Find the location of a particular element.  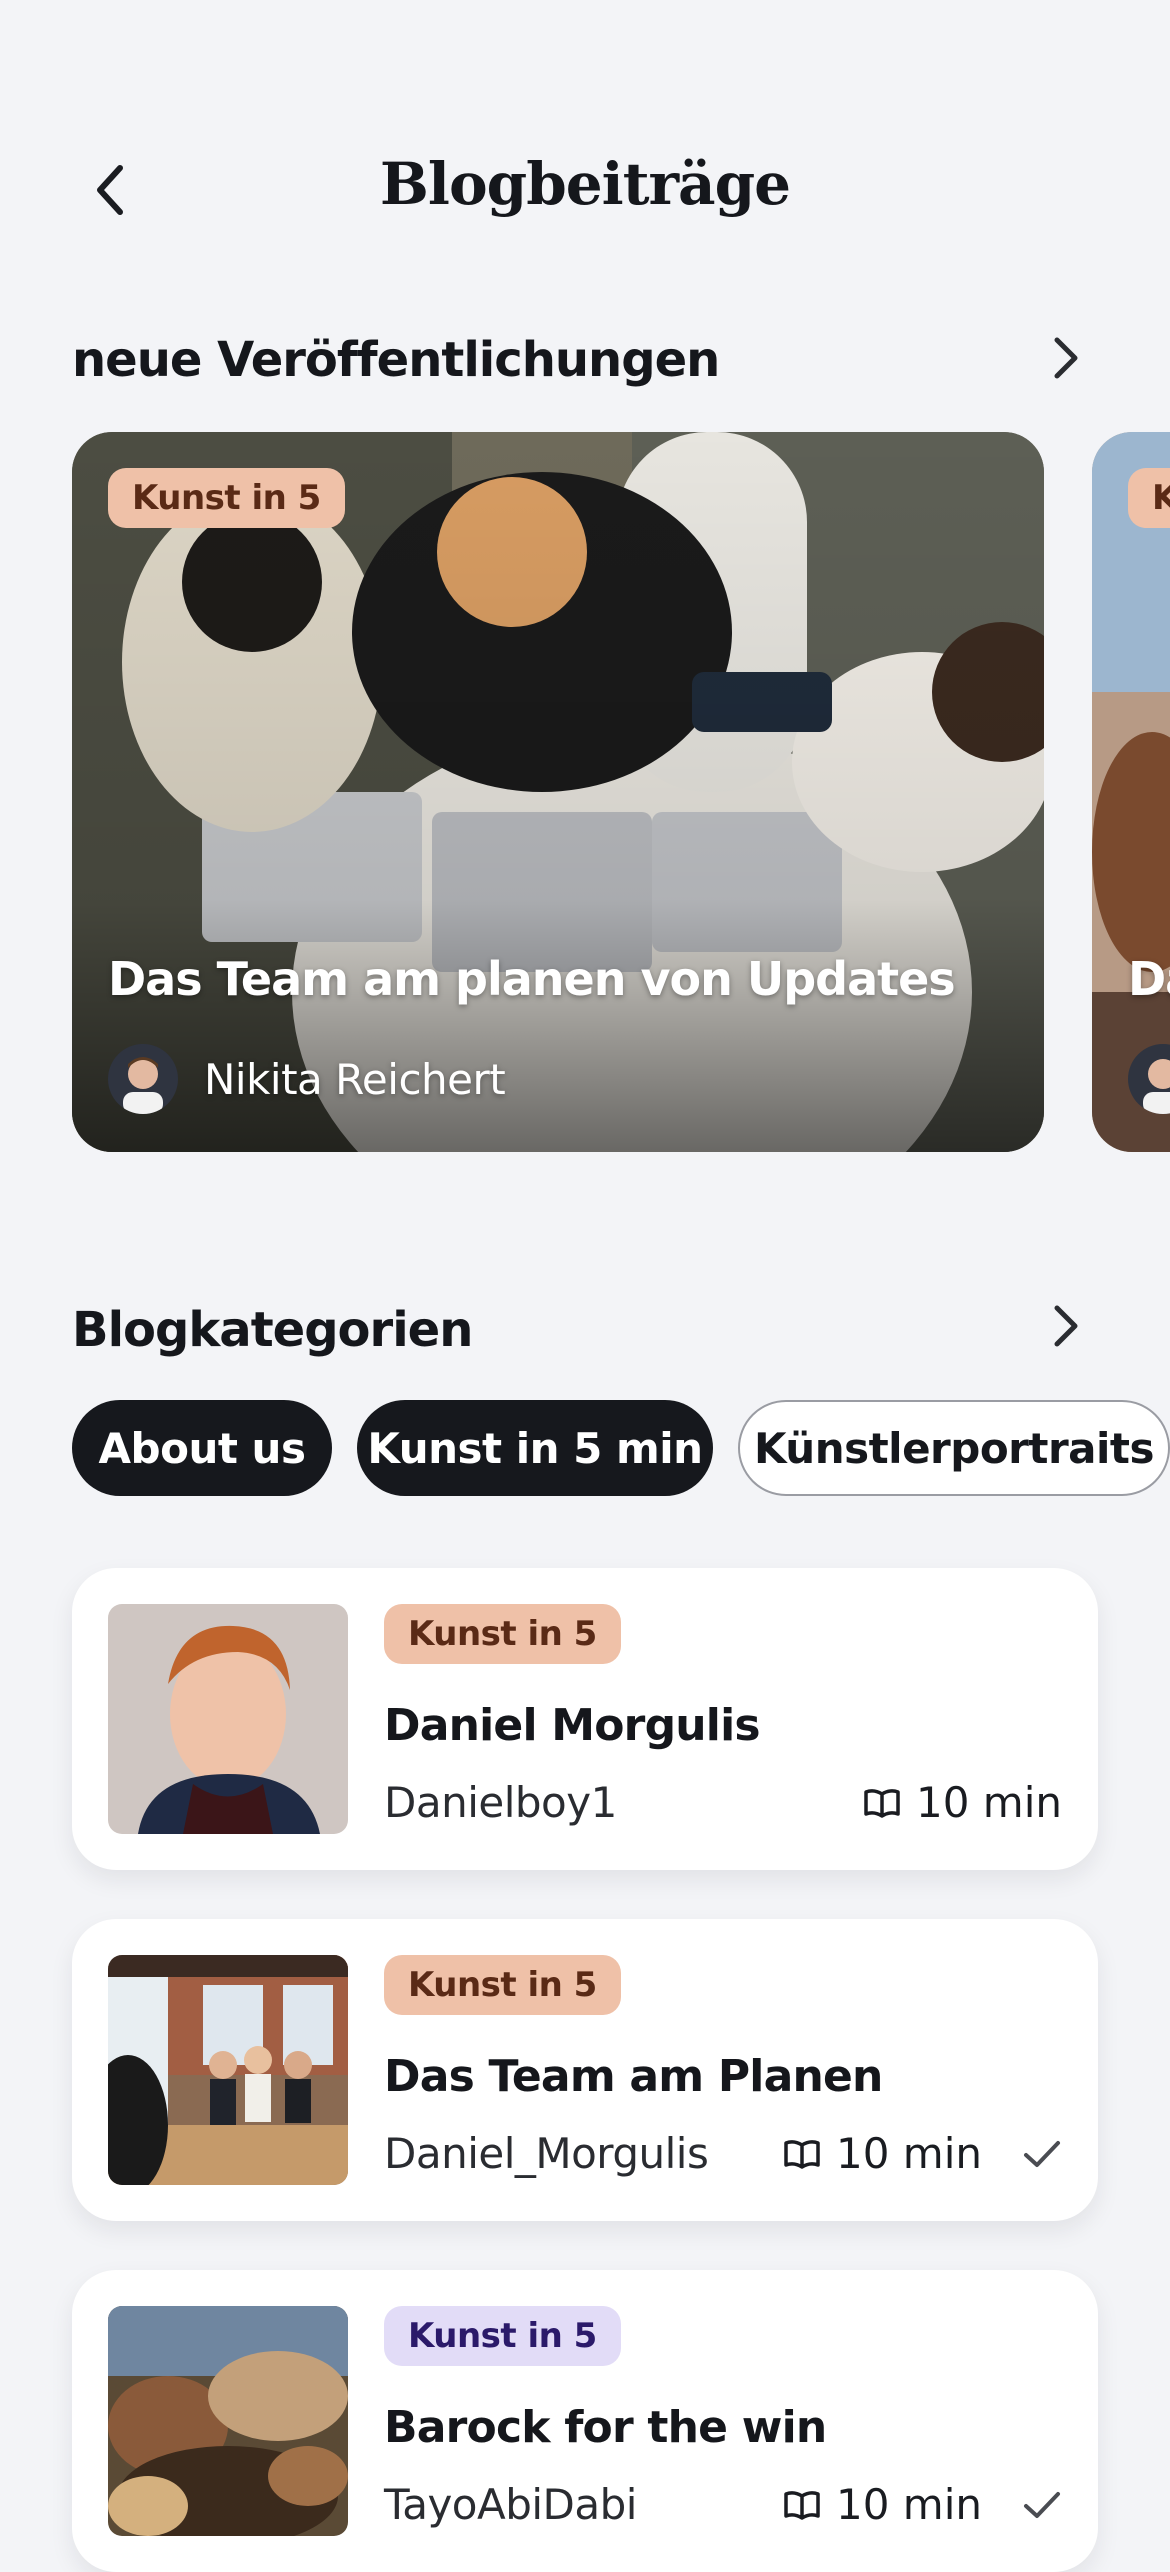

categories-see-all-button is located at coordinates (1066, 1326).